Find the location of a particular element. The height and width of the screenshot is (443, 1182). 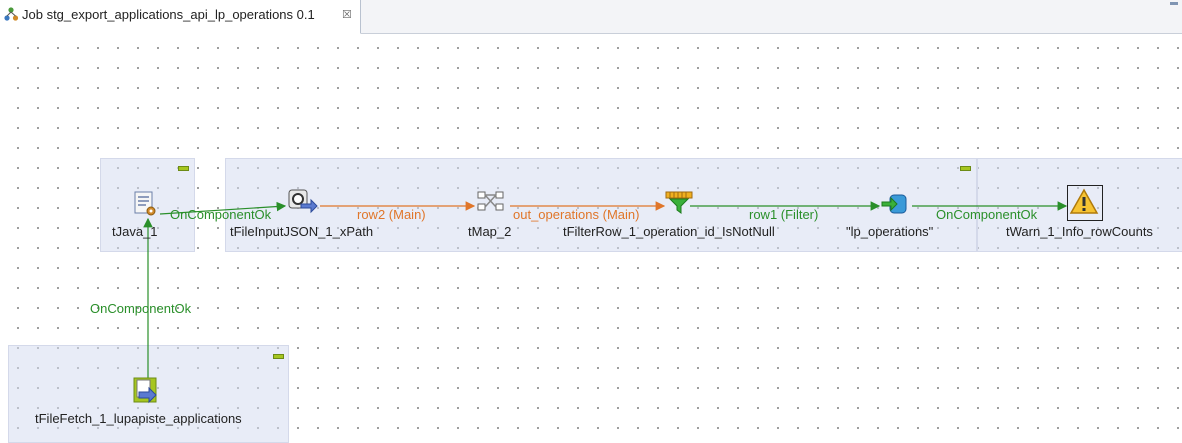

job-icon is located at coordinates (11, 14).